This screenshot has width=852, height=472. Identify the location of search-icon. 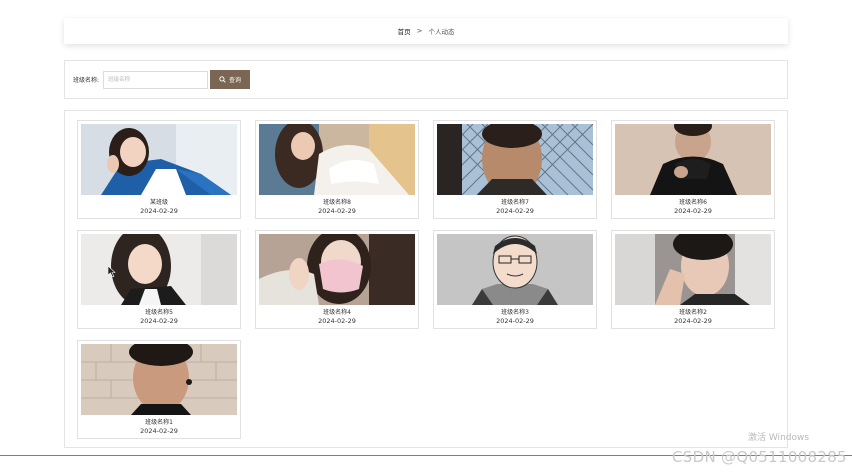
(222, 79).